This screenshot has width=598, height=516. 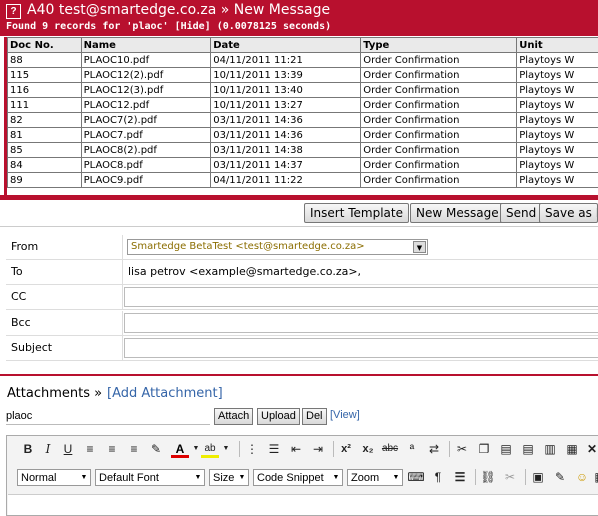 What do you see at coordinates (560, 477) in the screenshot?
I see `edit-image-icon: ✎` at bounding box center [560, 477].